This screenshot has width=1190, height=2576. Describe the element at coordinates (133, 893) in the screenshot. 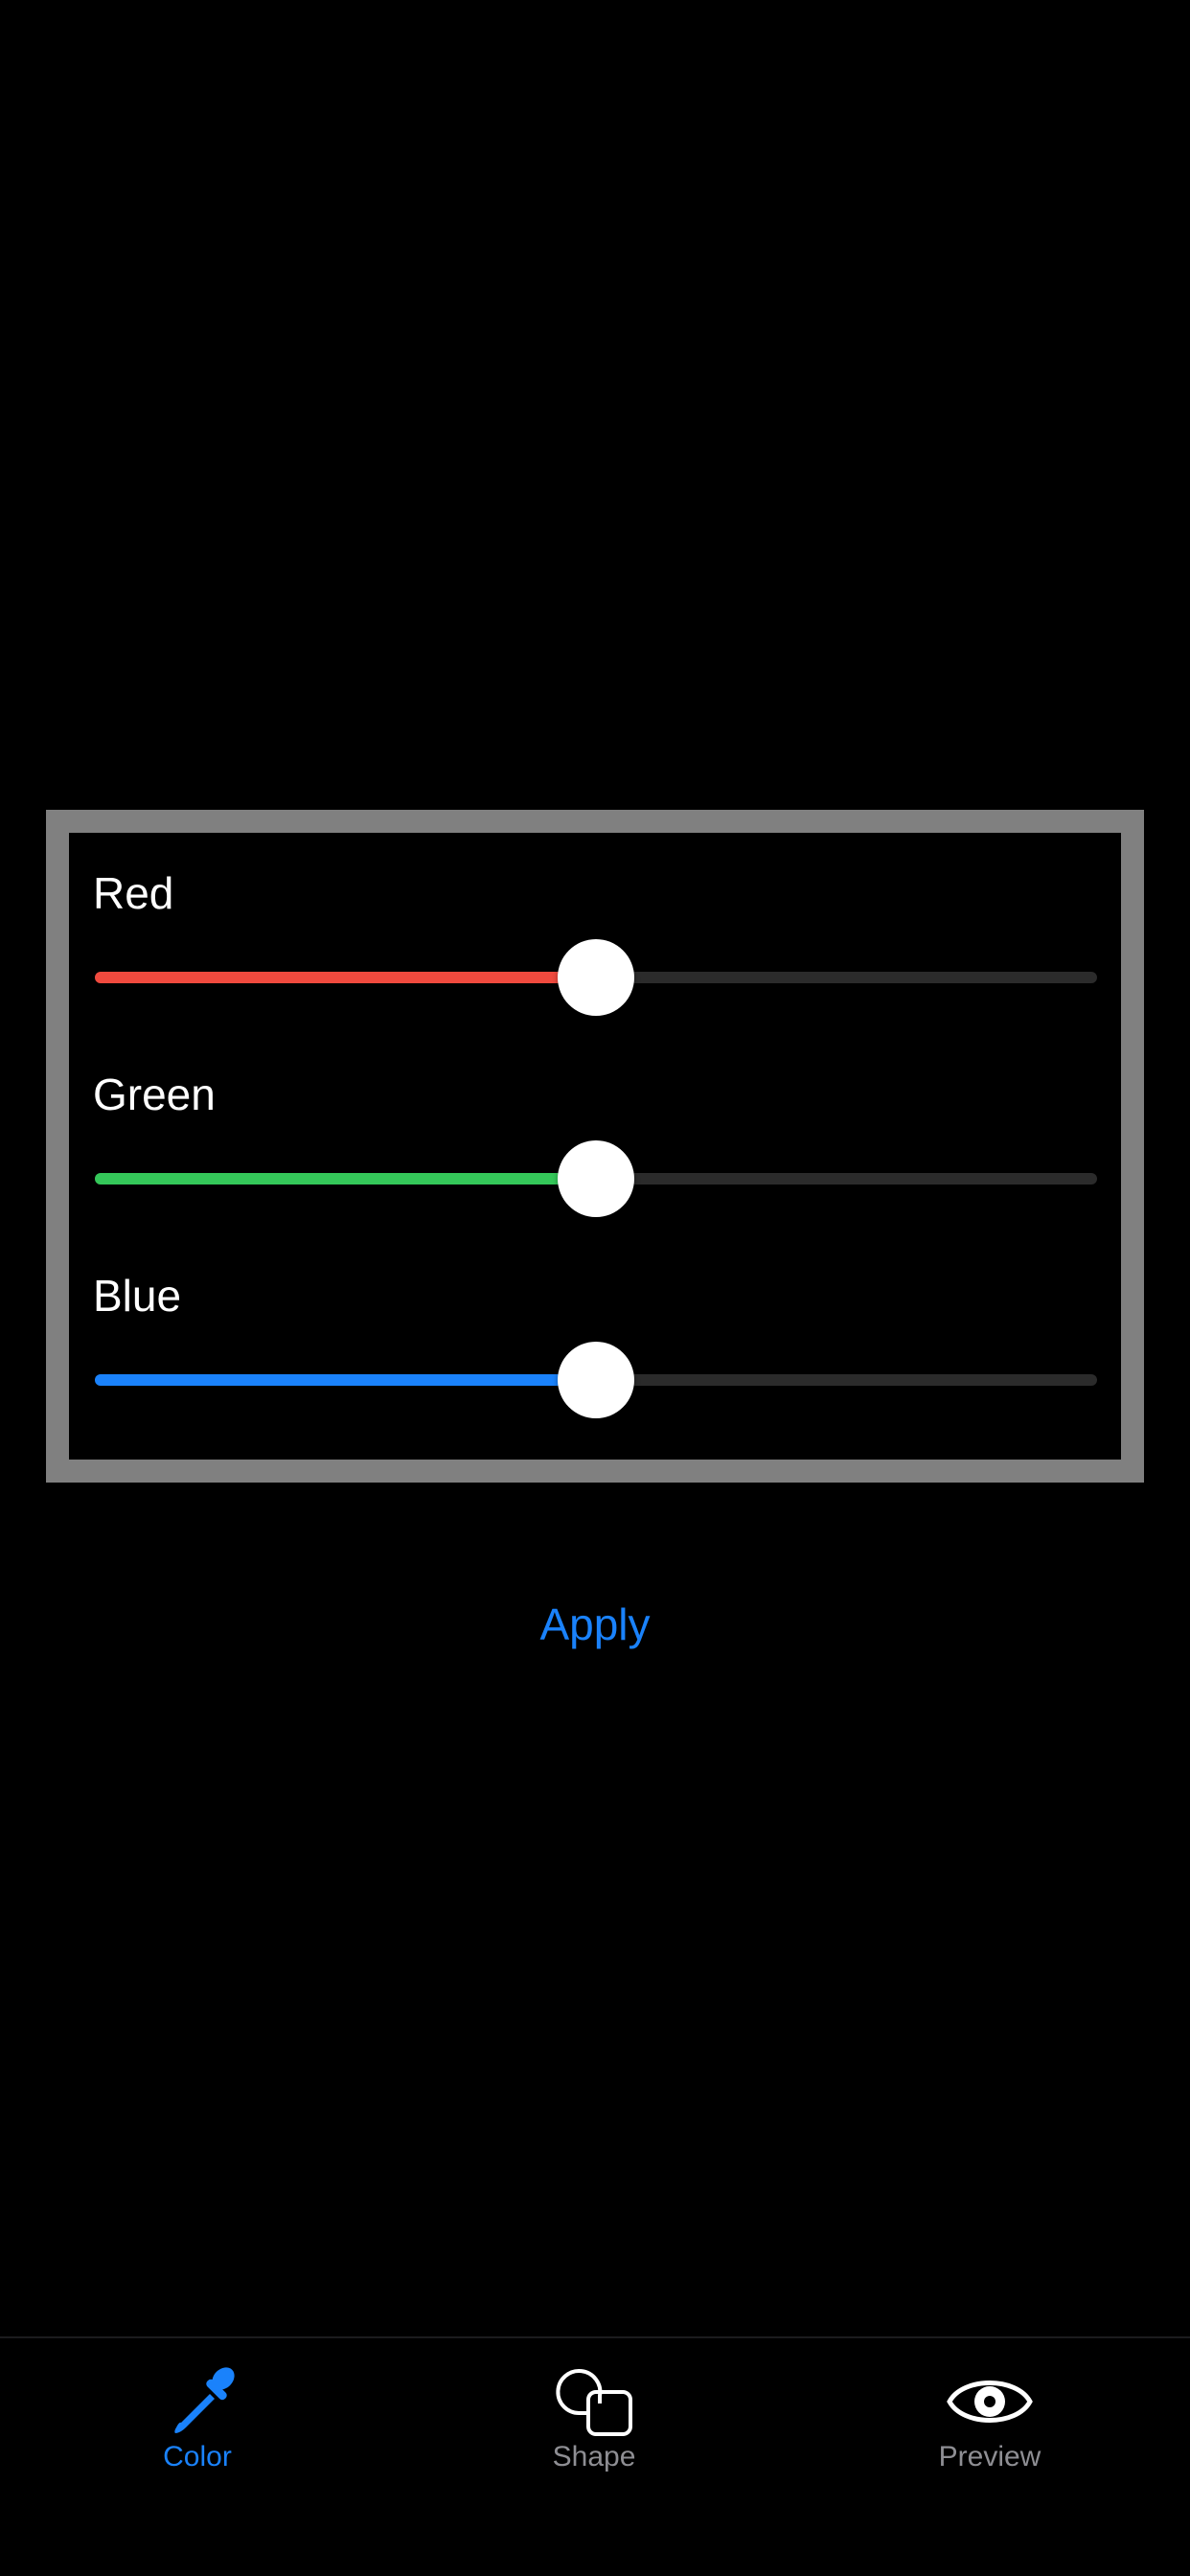

I see `red-slider-label: Red` at that location.